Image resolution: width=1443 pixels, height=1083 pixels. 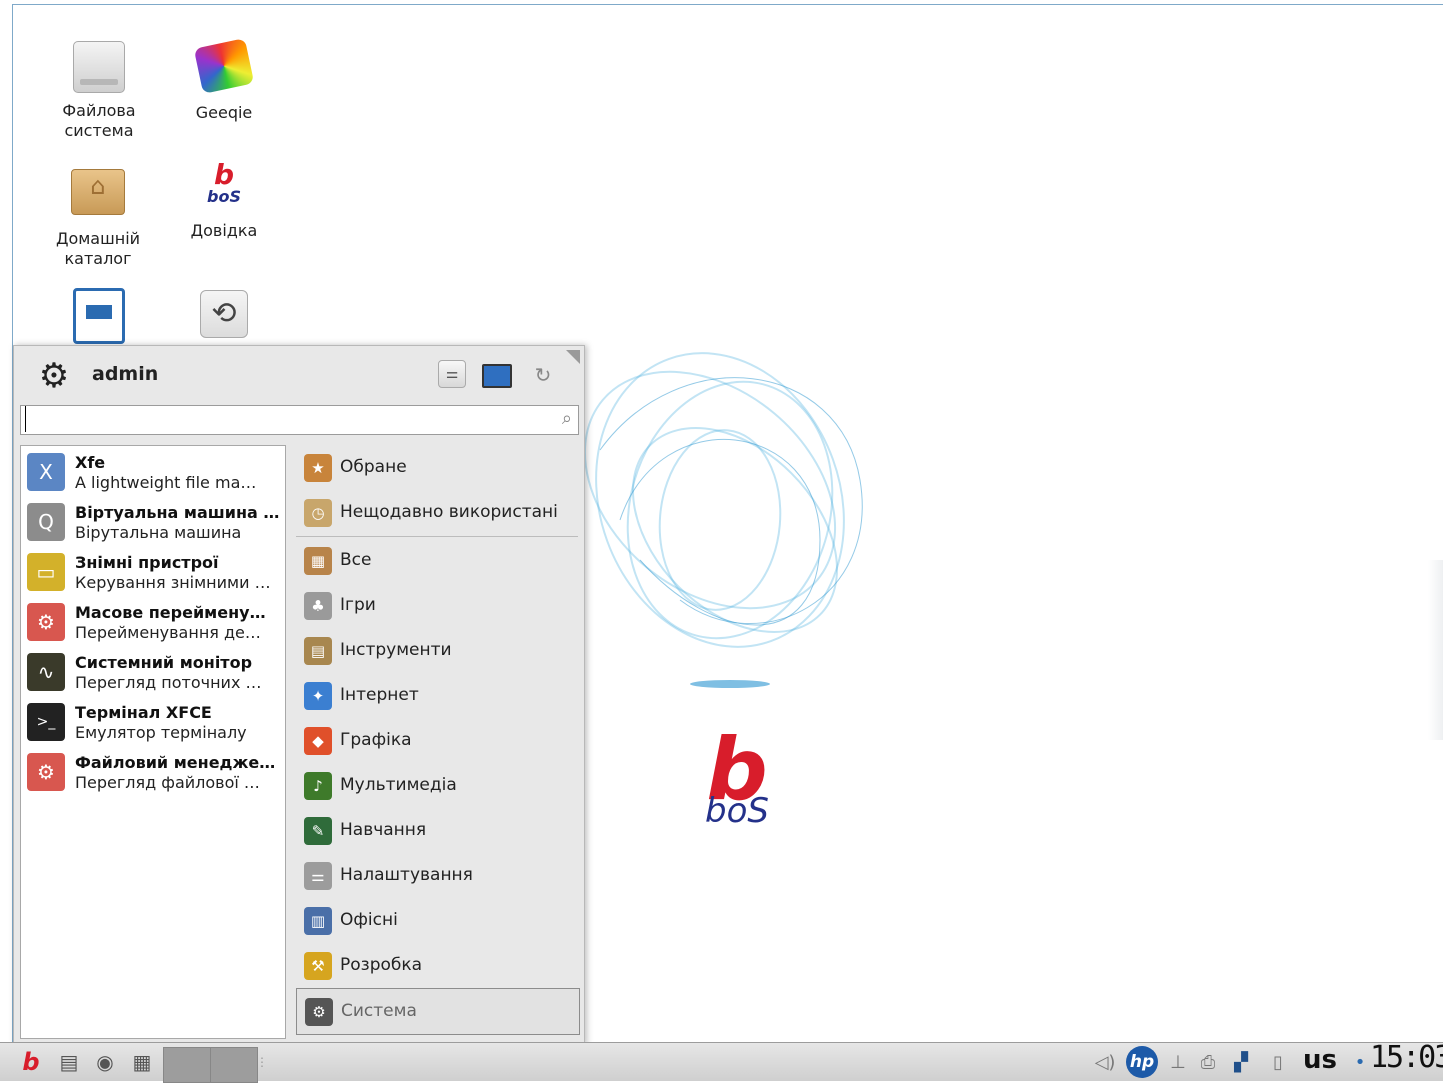 What do you see at coordinates (566, 418) in the screenshot?
I see `search-icon: ⌕` at bounding box center [566, 418].